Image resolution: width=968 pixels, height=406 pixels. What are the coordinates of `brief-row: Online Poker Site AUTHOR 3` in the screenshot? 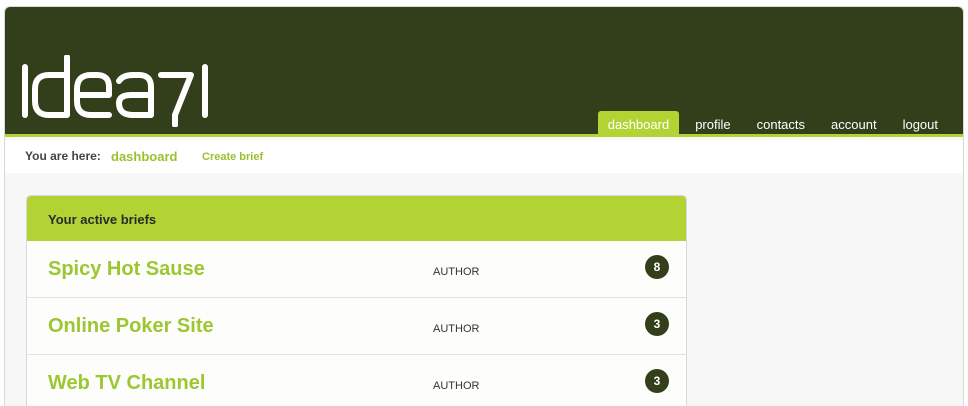 It's located at (356, 326).